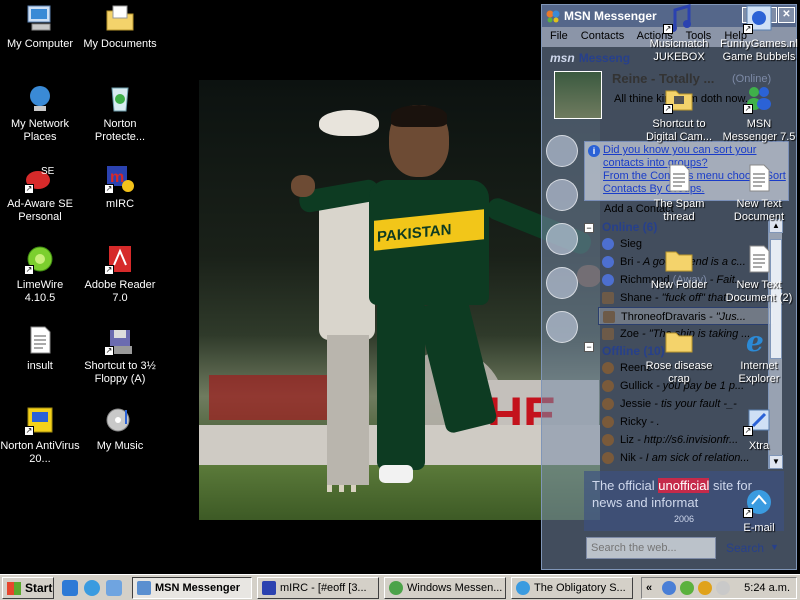 Image resolution: width=800 pixels, height=600 pixels. I want to click on desktop-icon-msn-messenger-7-5: ↗ MSN Messenger 7.5, so click(759, 113).